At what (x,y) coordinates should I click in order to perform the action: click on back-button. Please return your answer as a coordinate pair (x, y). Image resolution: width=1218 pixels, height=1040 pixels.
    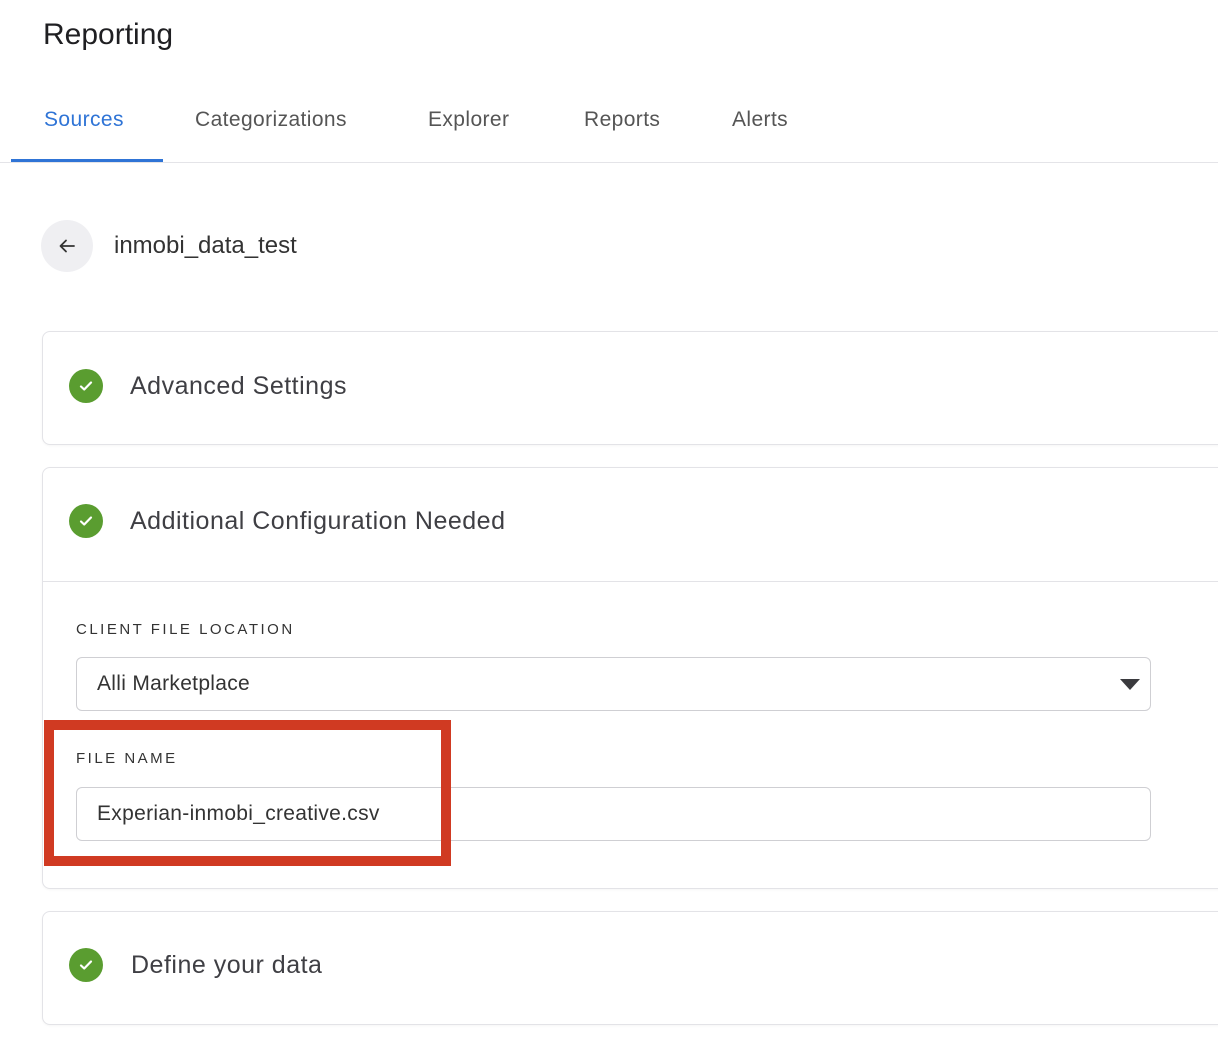
    Looking at the image, I should click on (67, 246).